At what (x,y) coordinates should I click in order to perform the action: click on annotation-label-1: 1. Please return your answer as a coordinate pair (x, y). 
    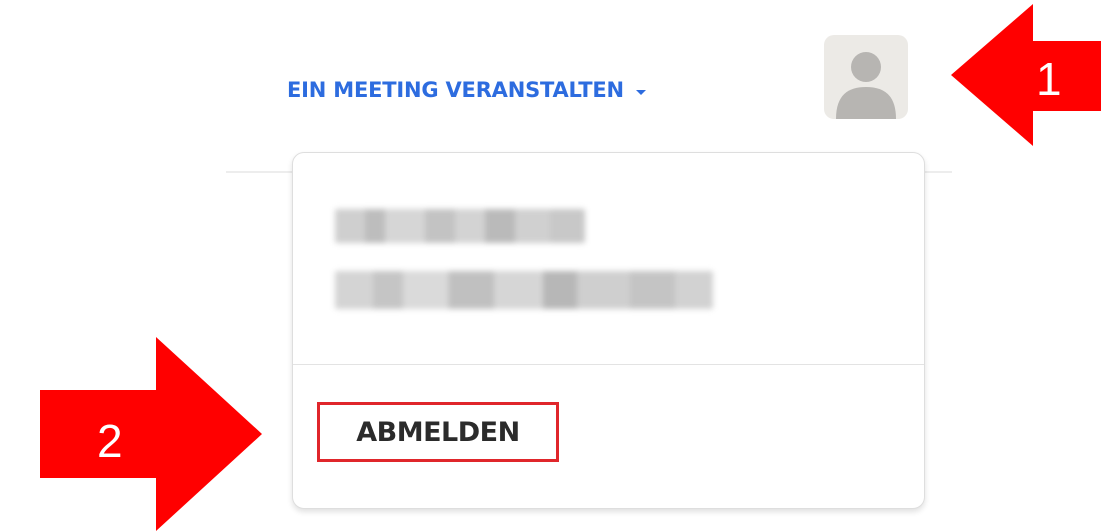
    Looking at the image, I should click on (1049, 79).